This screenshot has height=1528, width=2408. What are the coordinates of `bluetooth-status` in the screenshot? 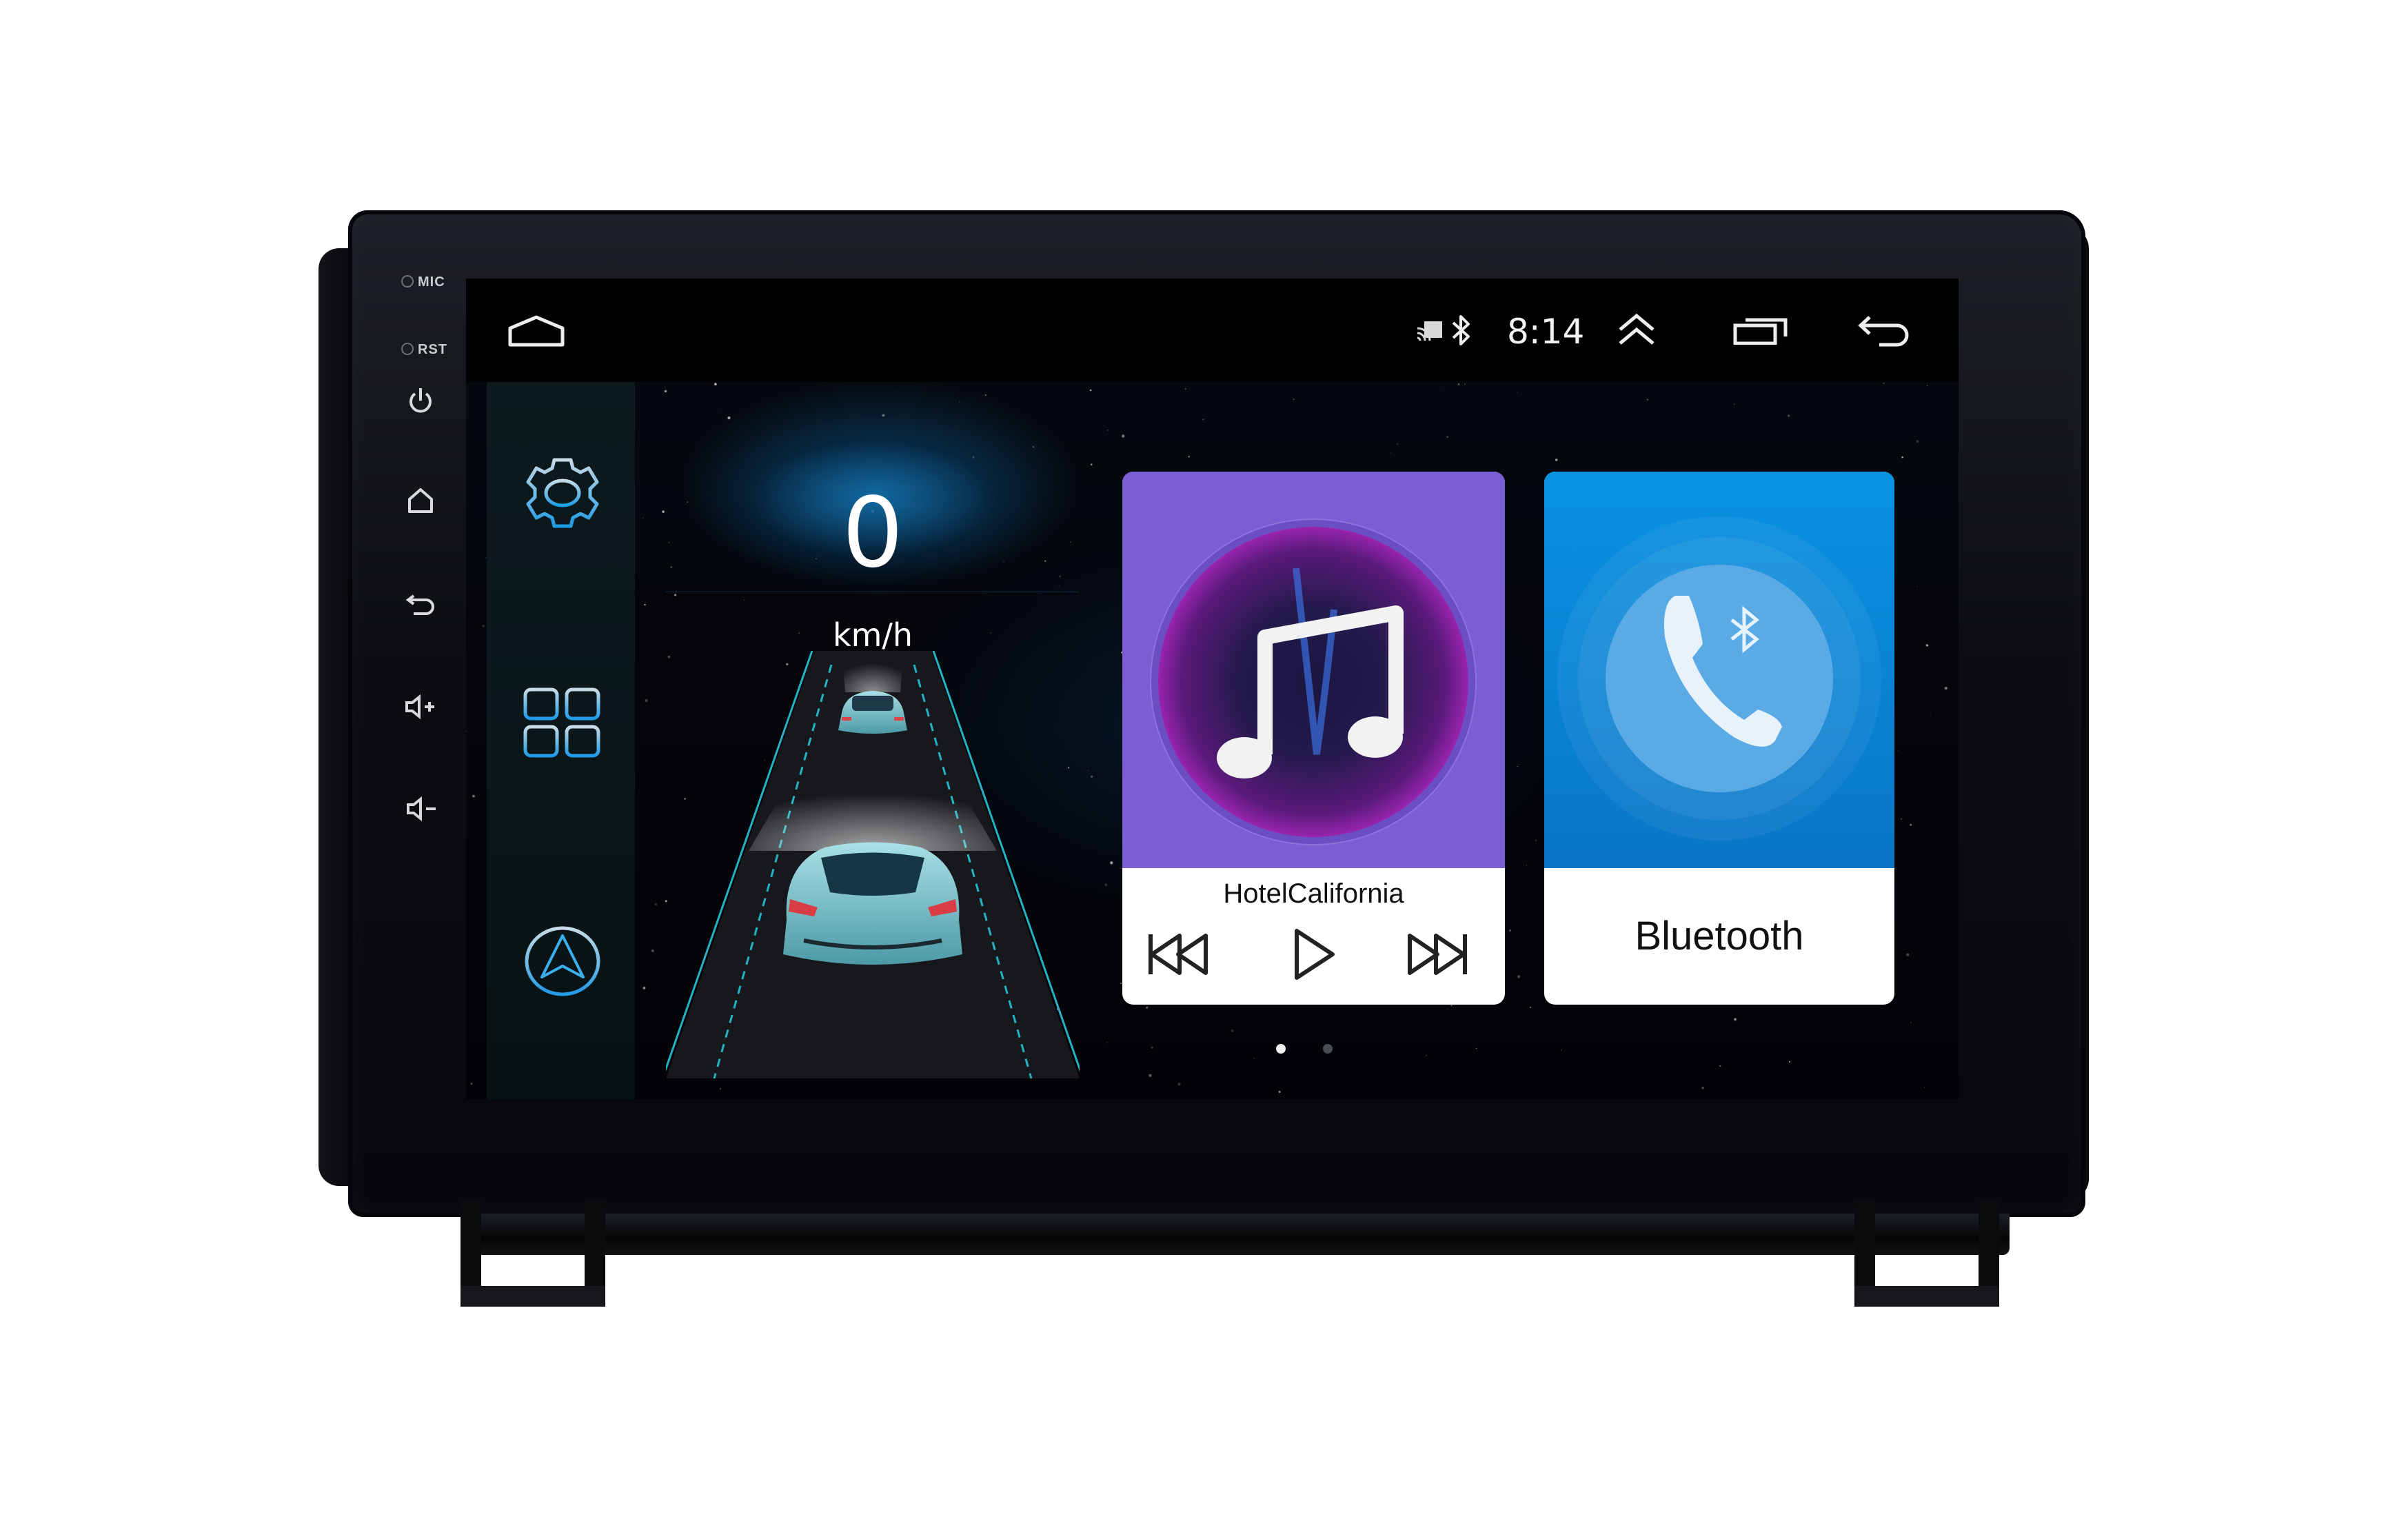 It's located at (1461, 330).